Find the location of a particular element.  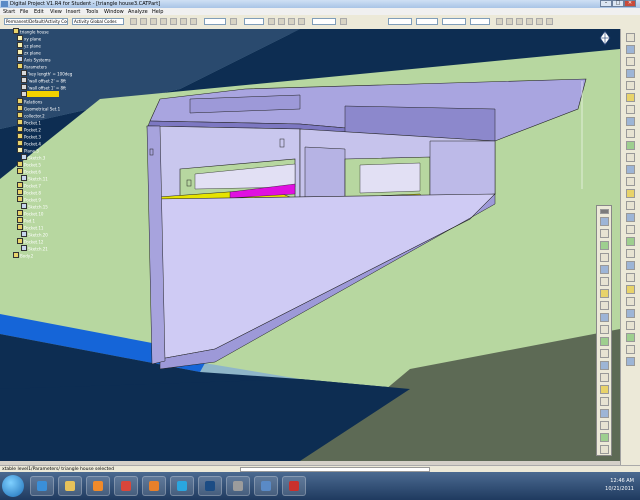

minimize-button: – is located at coordinates (606, 3).